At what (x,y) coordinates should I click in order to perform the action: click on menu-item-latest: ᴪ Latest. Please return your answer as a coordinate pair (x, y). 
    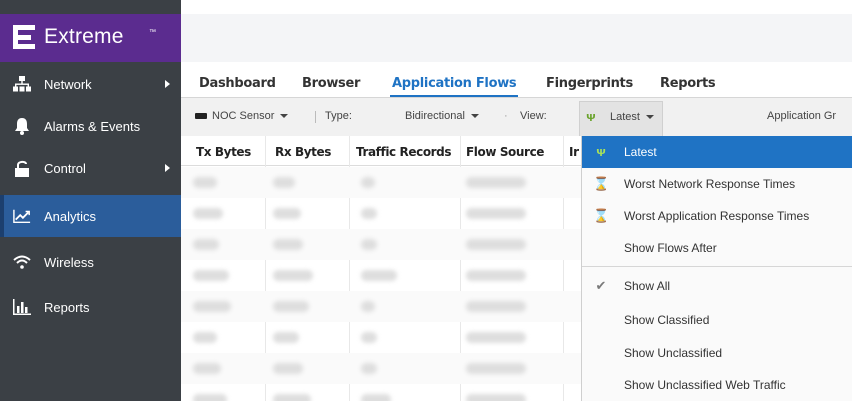
    Looking at the image, I should click on (717, 152).